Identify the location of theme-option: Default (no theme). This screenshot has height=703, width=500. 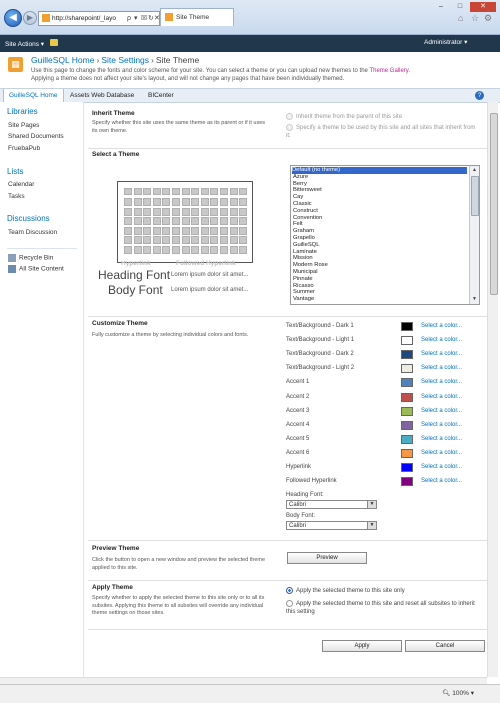
(379, 170).